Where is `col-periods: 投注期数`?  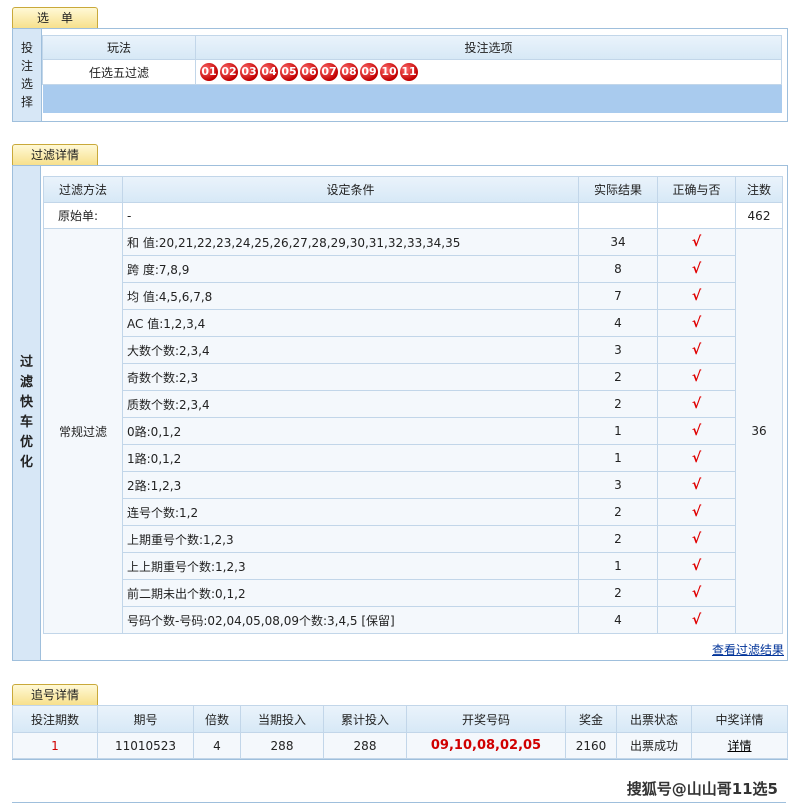
col-periods: 投注期数 is located at coordinates (55, 719).